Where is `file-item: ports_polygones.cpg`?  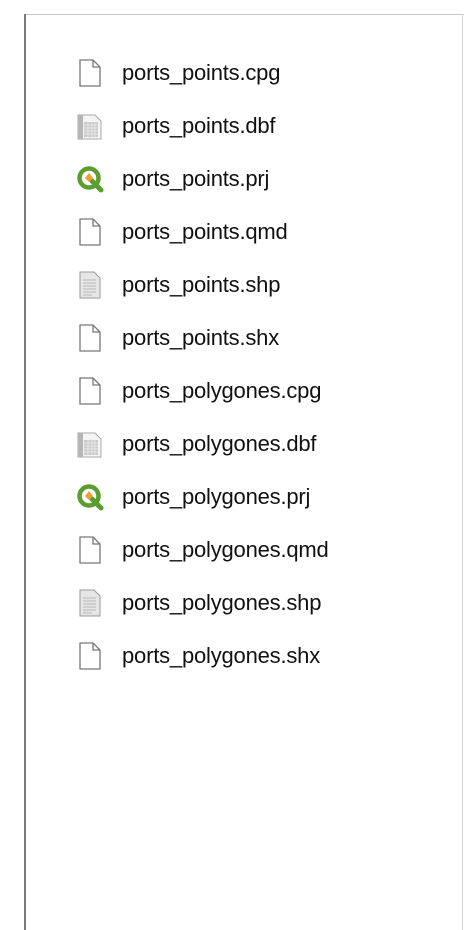
file-item: ports_polygones.cpg is located at coordinates (234, 390).